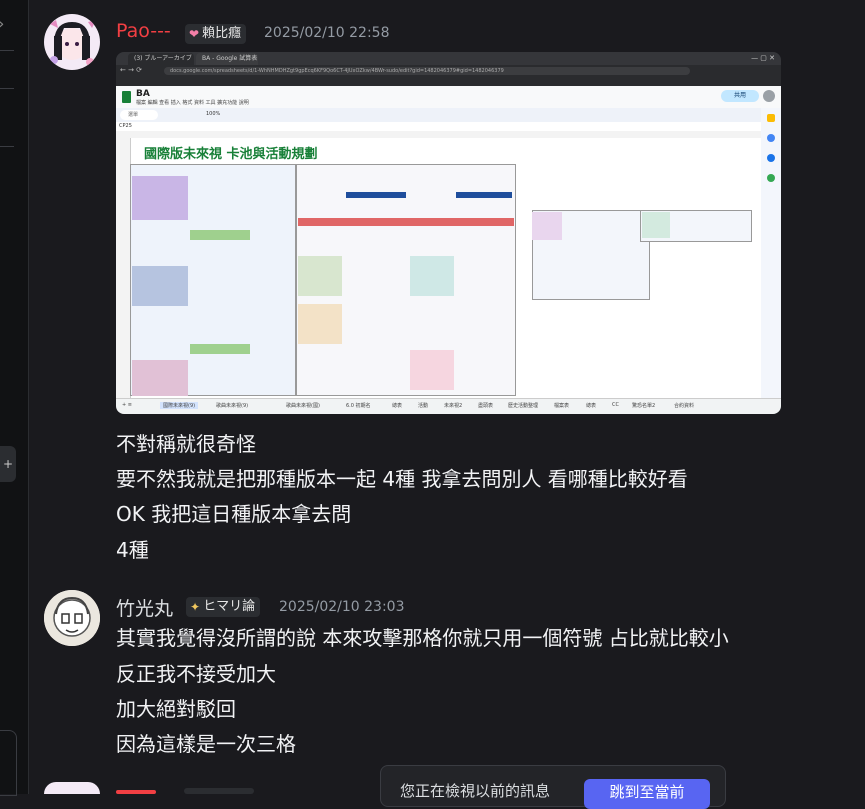 This screenshot has height=809, width=865. Describe the element at coordinates (179, 405) in the screenshot. I see `sheet-tab: 國際未來視(9)` at that location.